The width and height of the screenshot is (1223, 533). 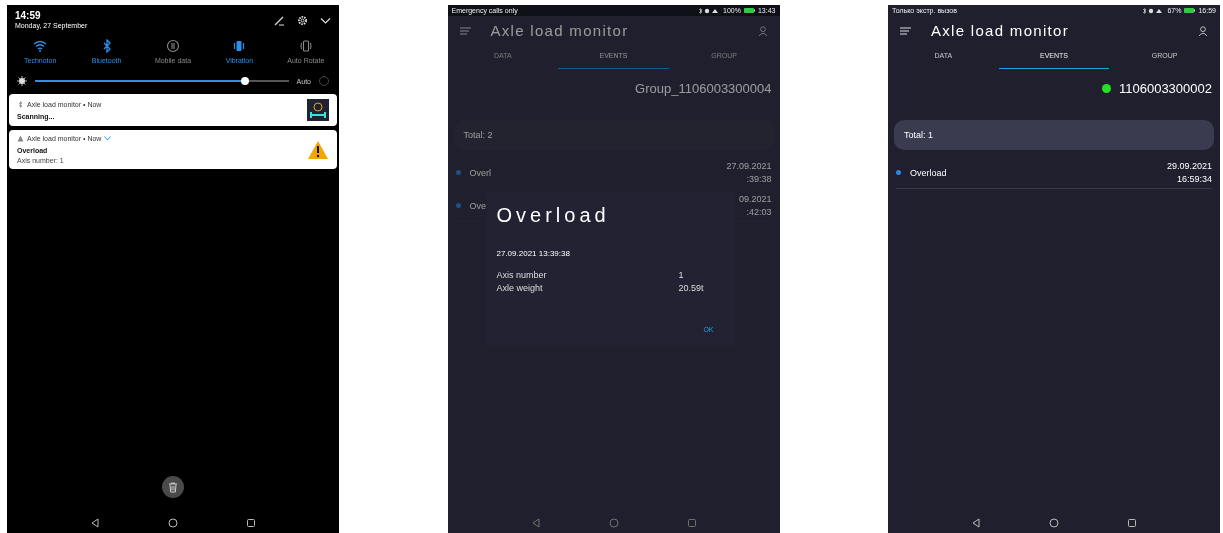 I want to click on rotate-toggle-icon, so click(x=305, y=46).